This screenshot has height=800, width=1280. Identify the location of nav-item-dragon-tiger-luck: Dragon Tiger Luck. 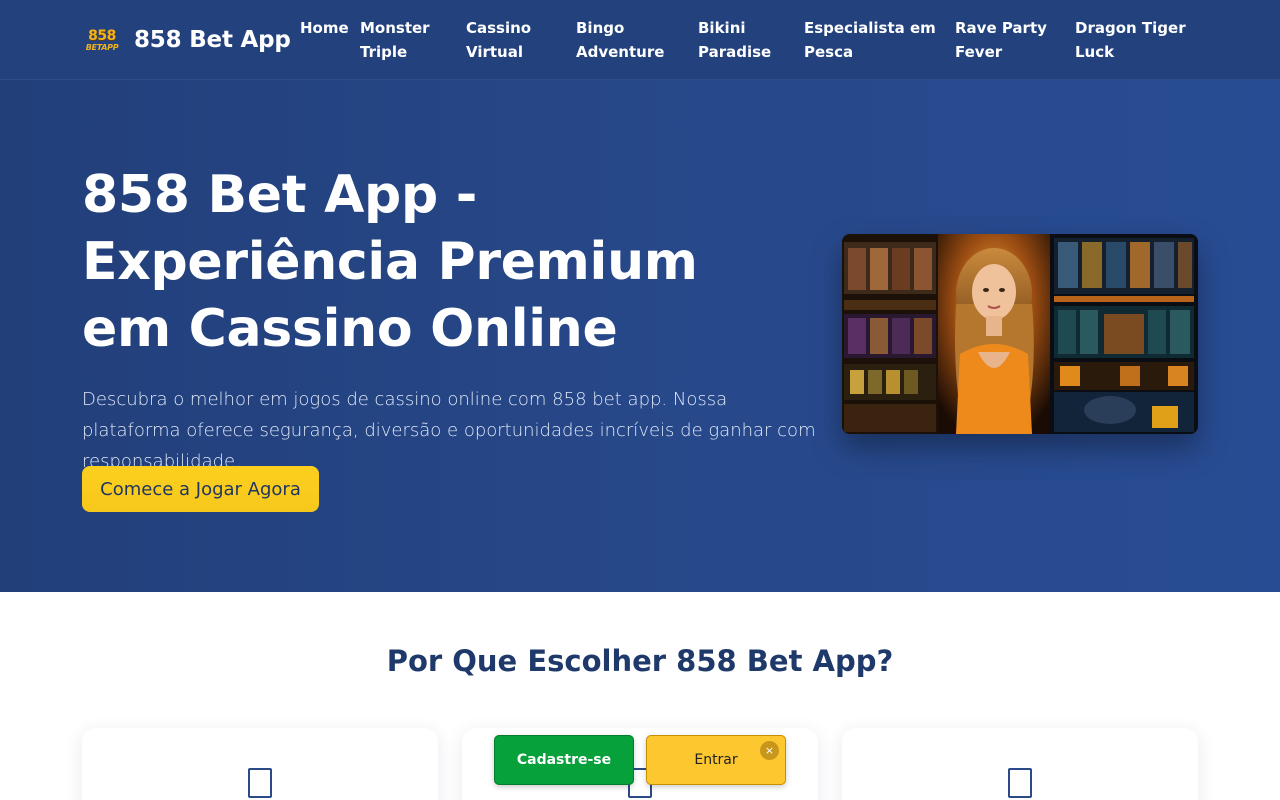
(1130, 40).